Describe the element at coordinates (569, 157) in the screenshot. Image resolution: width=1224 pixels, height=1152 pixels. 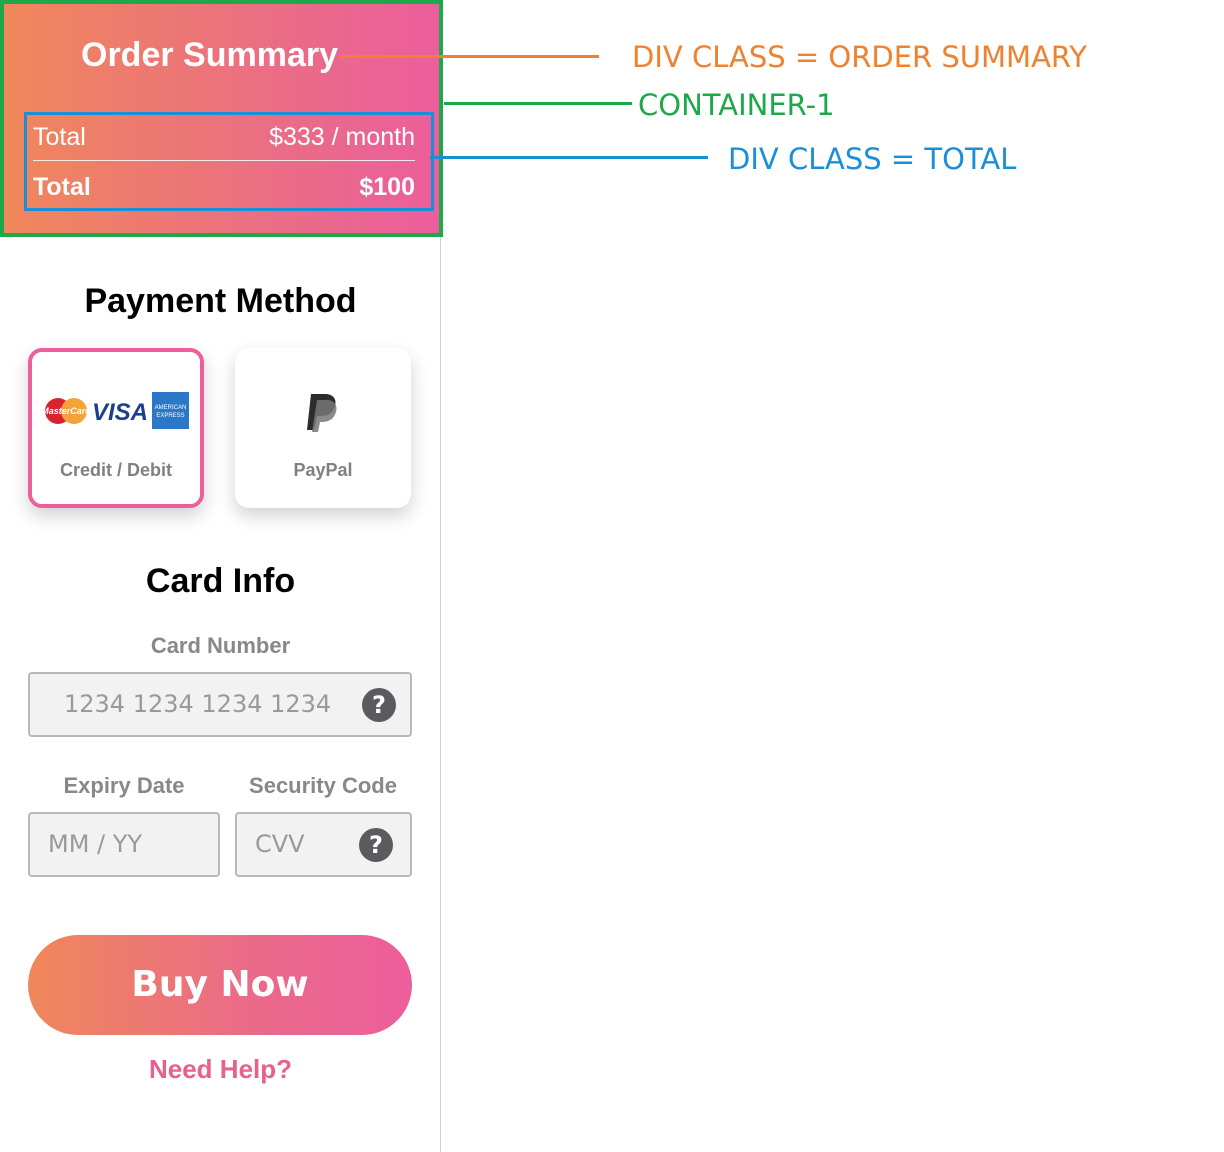
I see `total-annotation-line` at that location.